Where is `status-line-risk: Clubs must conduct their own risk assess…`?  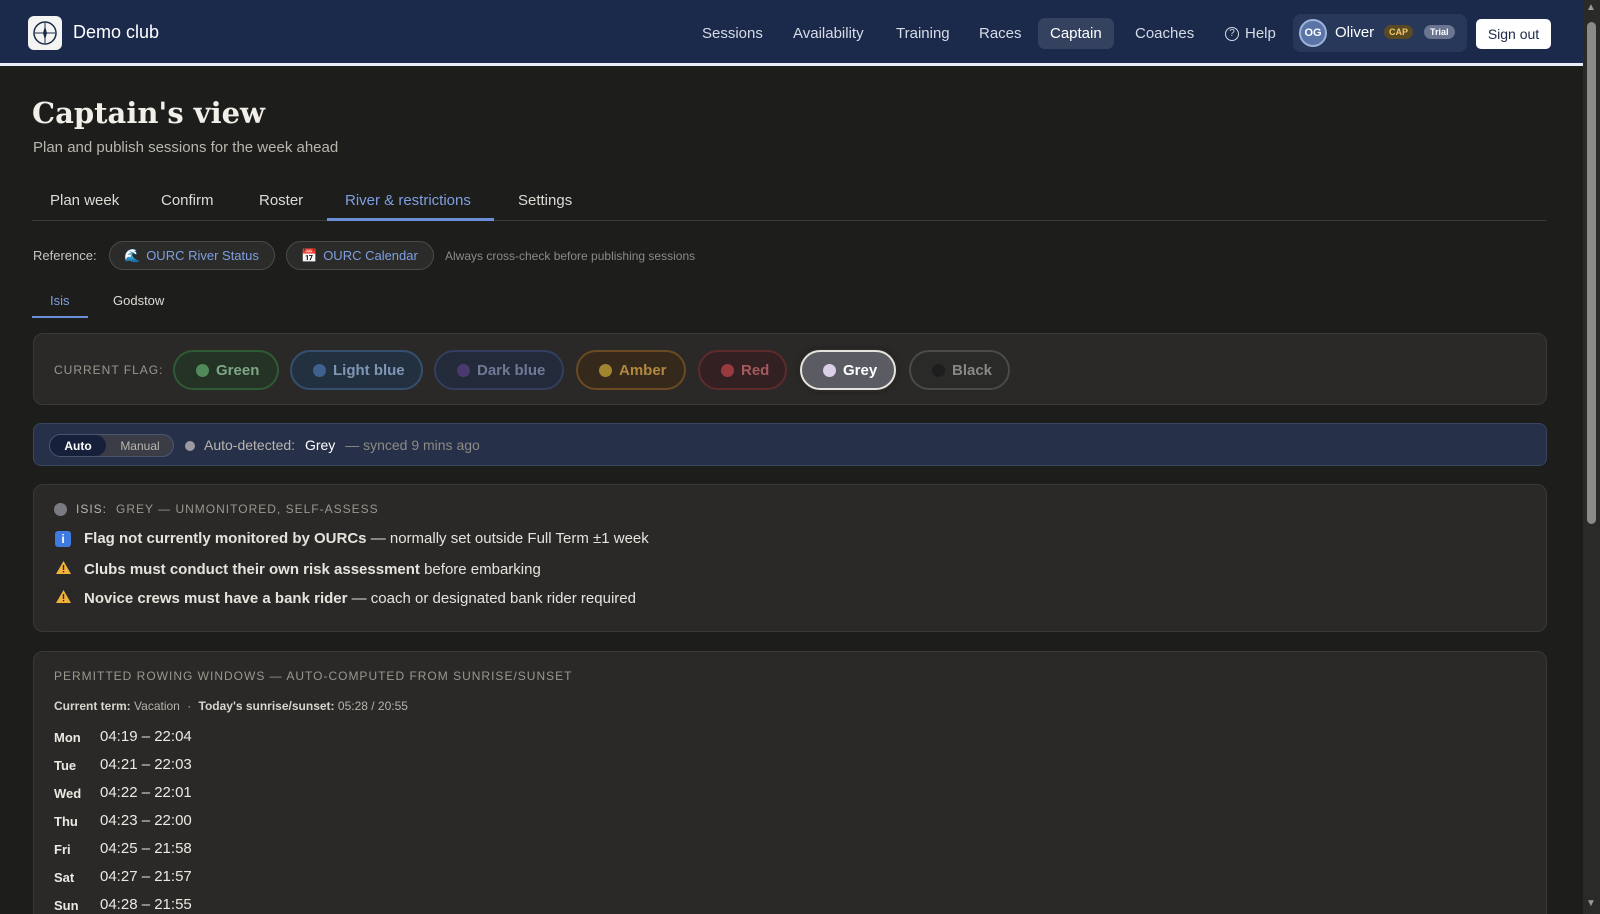 status-line-risk: Clubs must conduct their own risk assess… is located at coordinates (297, 569).